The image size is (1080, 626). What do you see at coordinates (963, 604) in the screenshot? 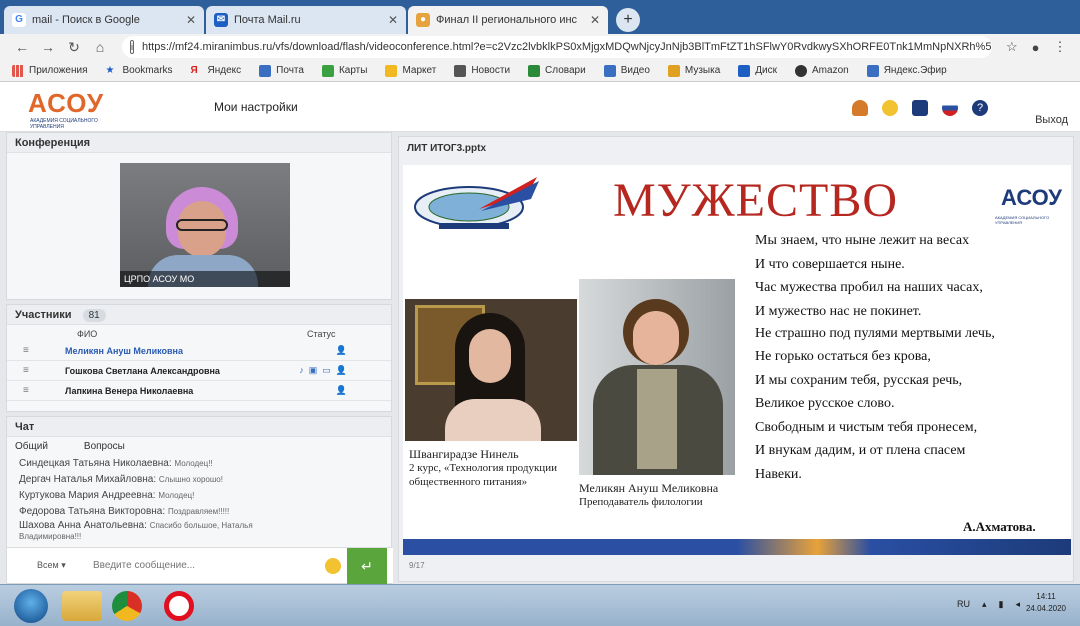
I see `language-indicator: RU` at bounding box center [963, 604].